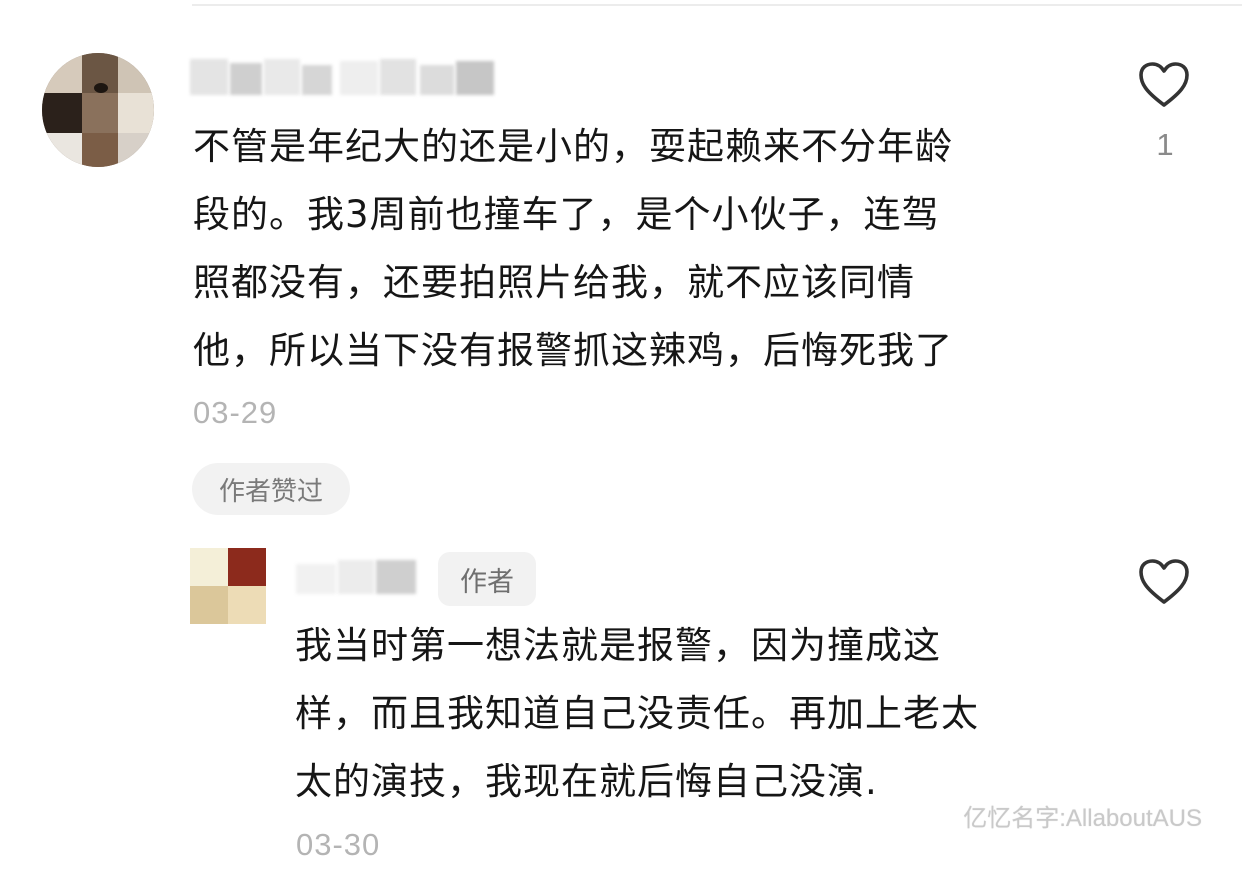 The width and height of the screenshot is (1242, 891). What do you see at coordinates (361, 576) in the screenshot?
I see `reply-username-blurred` at bounding box center [361, 576].